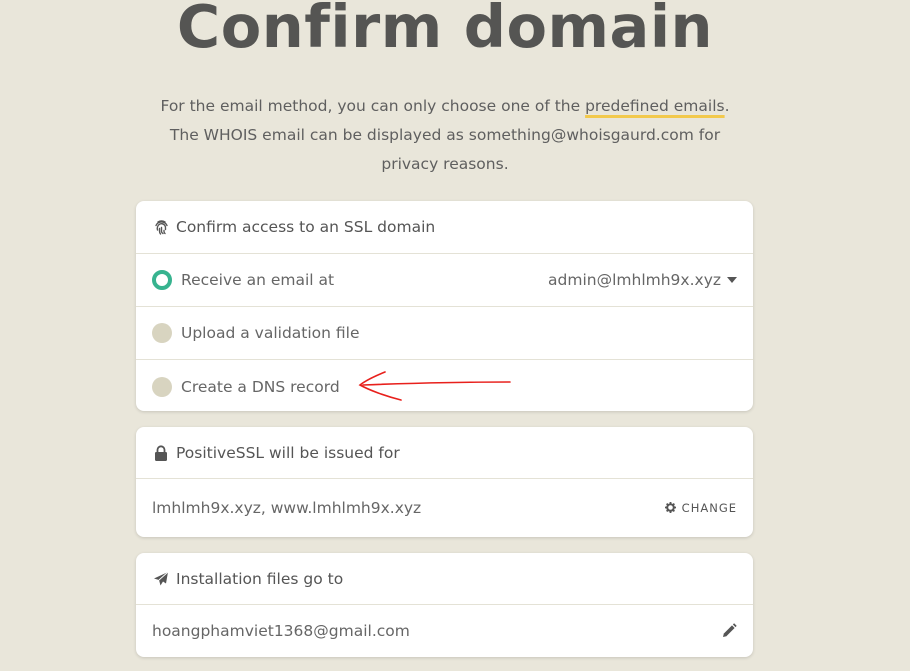 This screenshot has height=671, width=910. Describe the element at coordinates (444, 579) in the screenshot. I see `installation-header: Installation files go to` at that location.